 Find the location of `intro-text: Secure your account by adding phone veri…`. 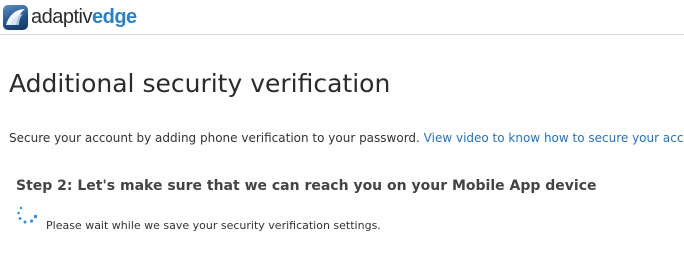

intro-text: Secure your account by adding phone veri… is located at coordinates (346, 138).